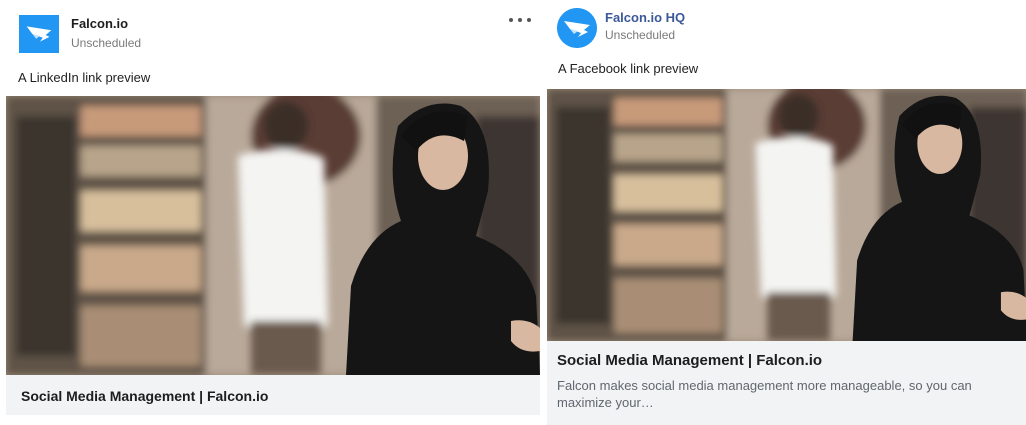 The height and width of the screenshot is (425, 1026). I want to click on account-name: Falcon.io, so click(99, 23).